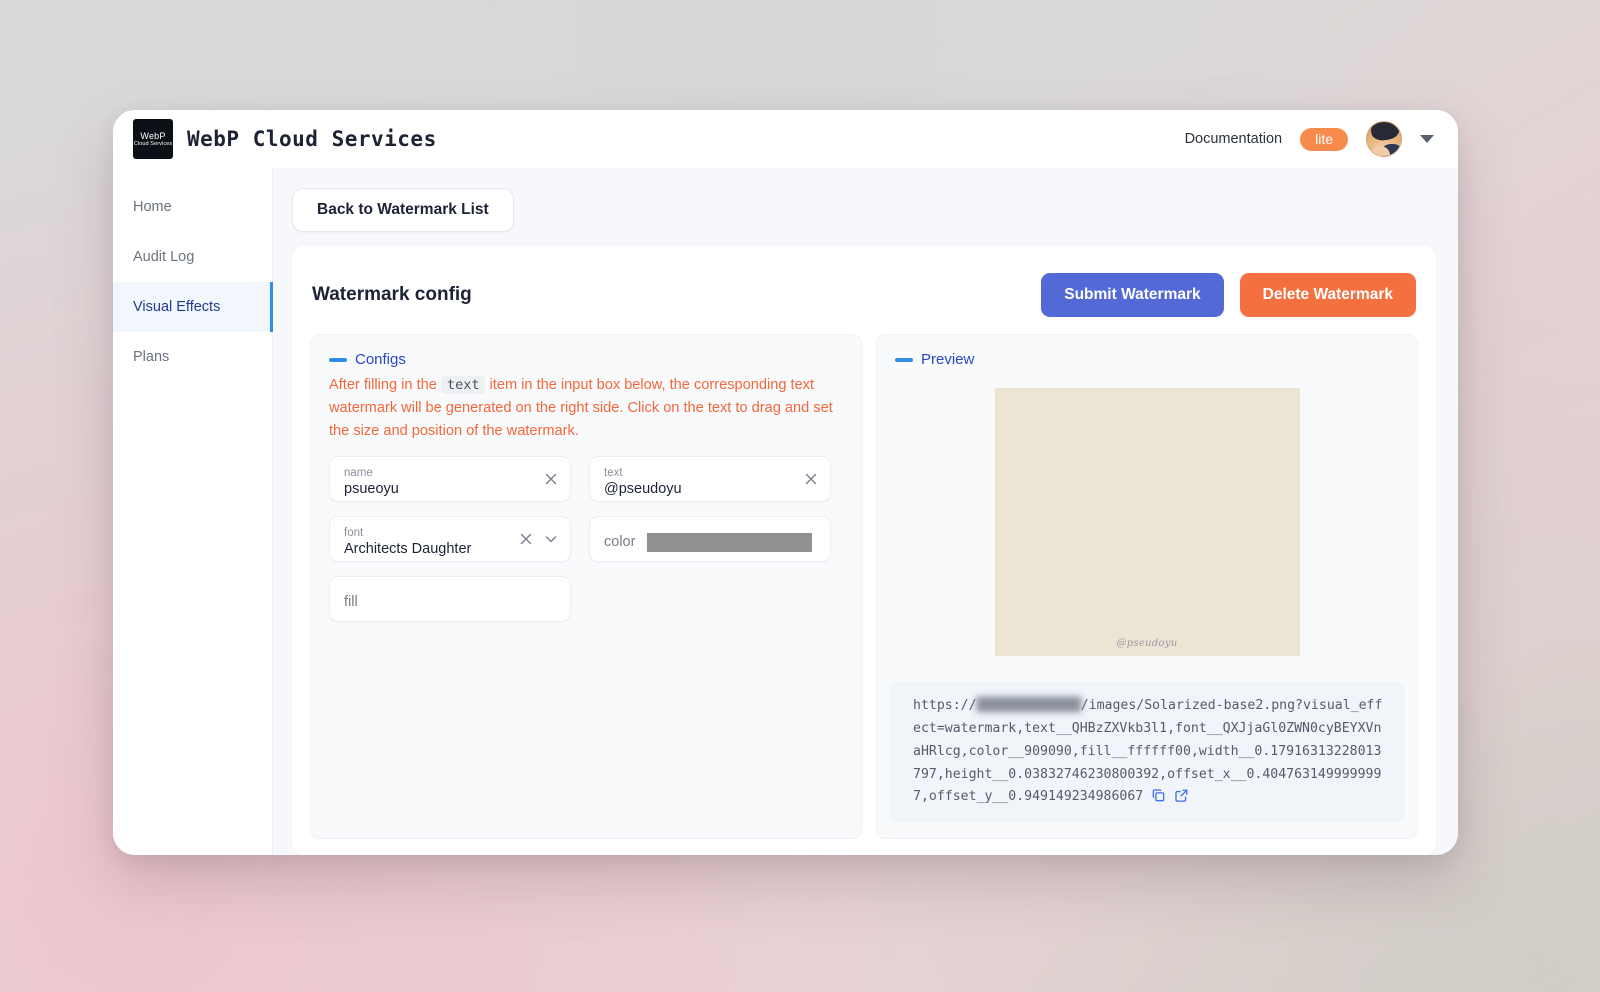 The width and height of the screenshot is (1600, 992). What do you see at coordinates (380, 359) in the screenshot?
I see `configs-label-text: Configs` at bounding box center [380, 359].